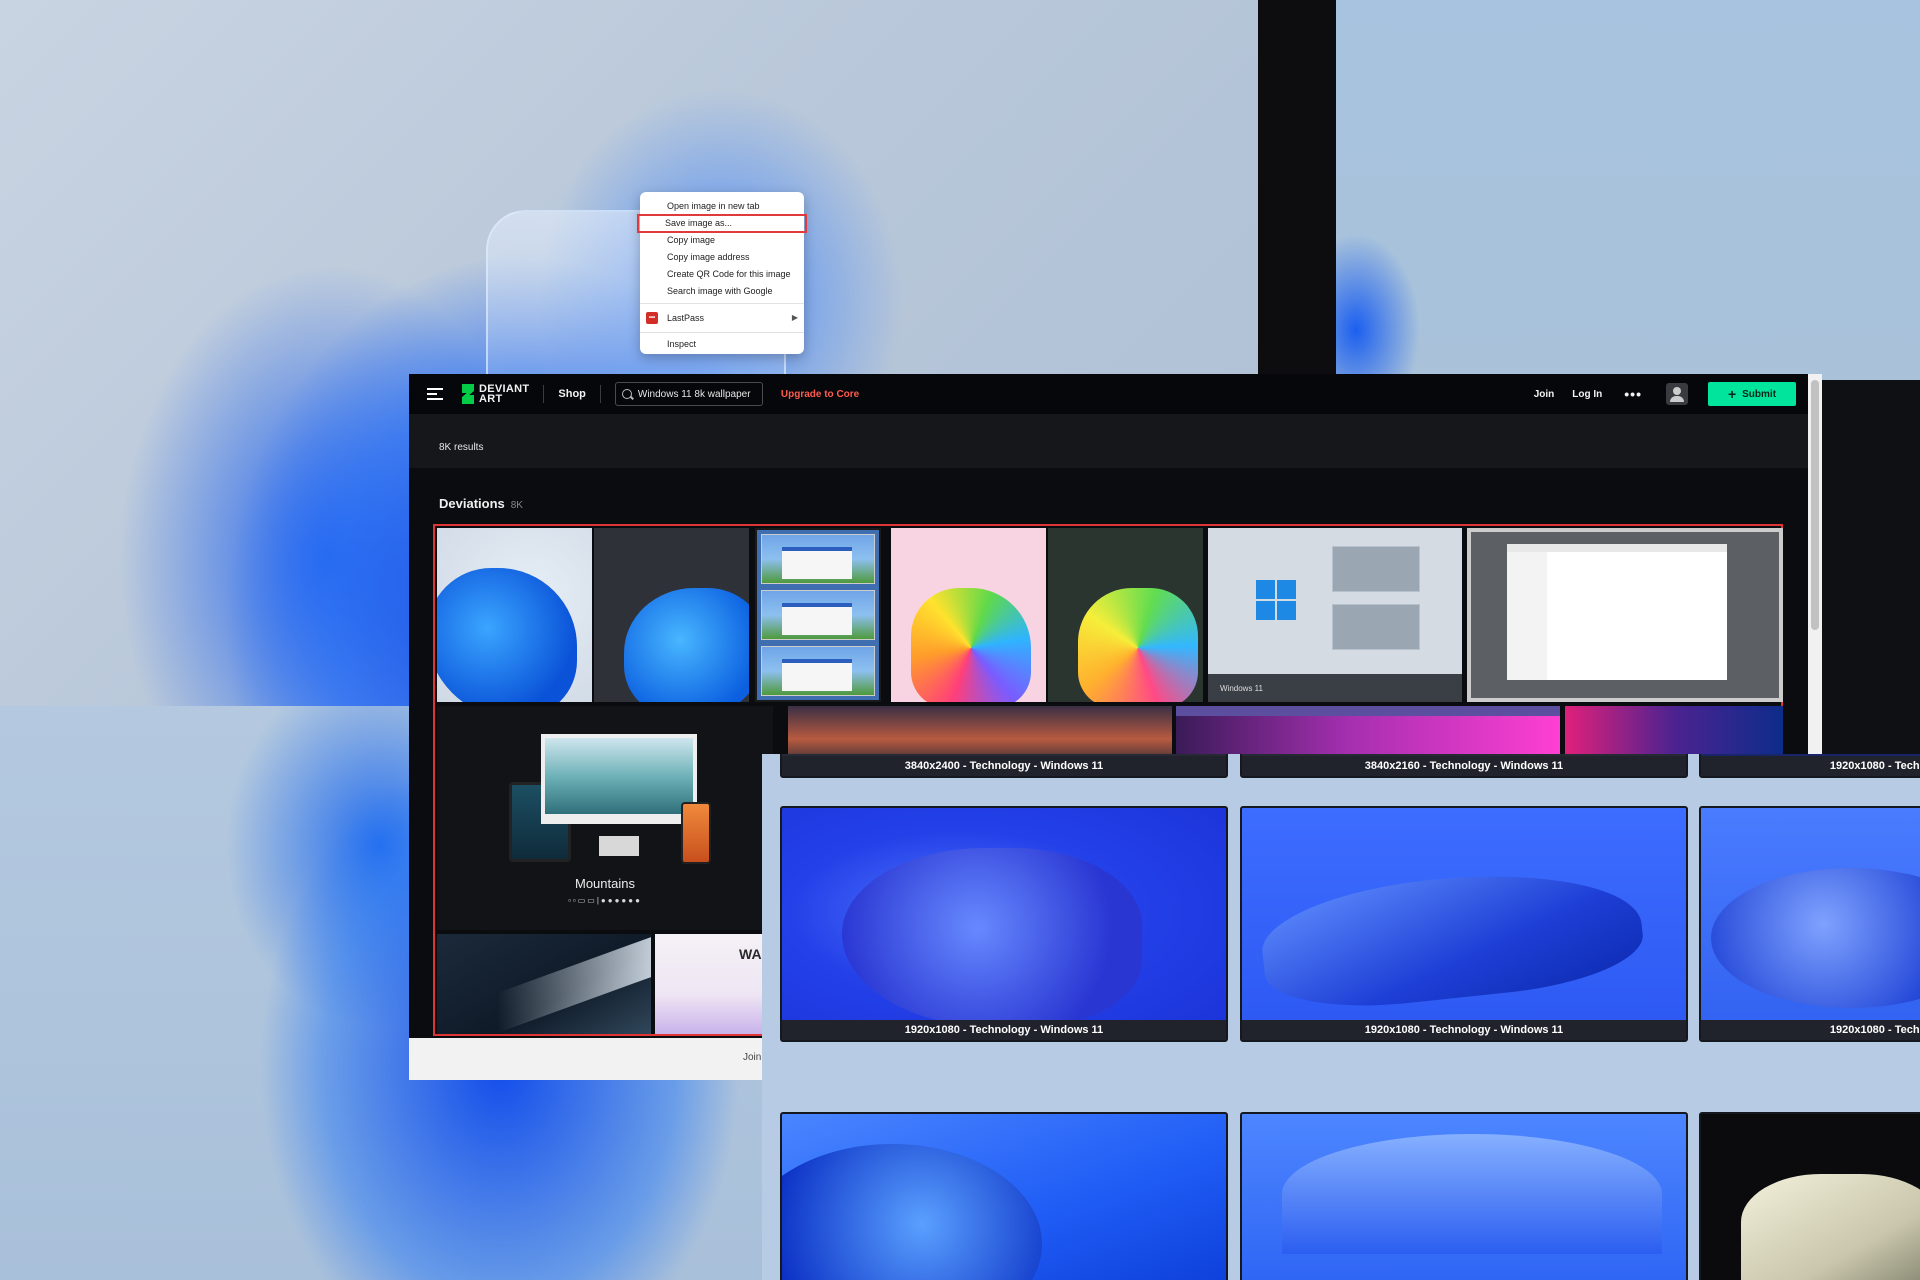 The height and width of the screenshot is (1280, 1920). I want to click on wallpaper-card: 3840x2400 - Technology - Windows 11, so click(1004, 766).